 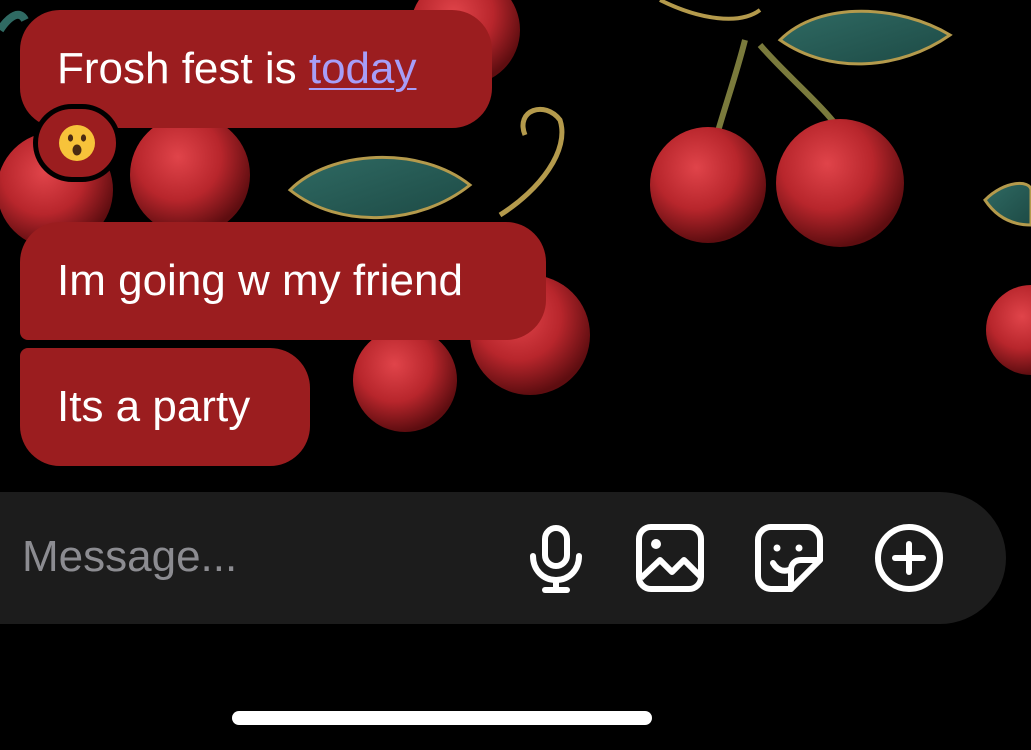 I want to click on message-text: Im going w my friend, so click(x=260, y=280).